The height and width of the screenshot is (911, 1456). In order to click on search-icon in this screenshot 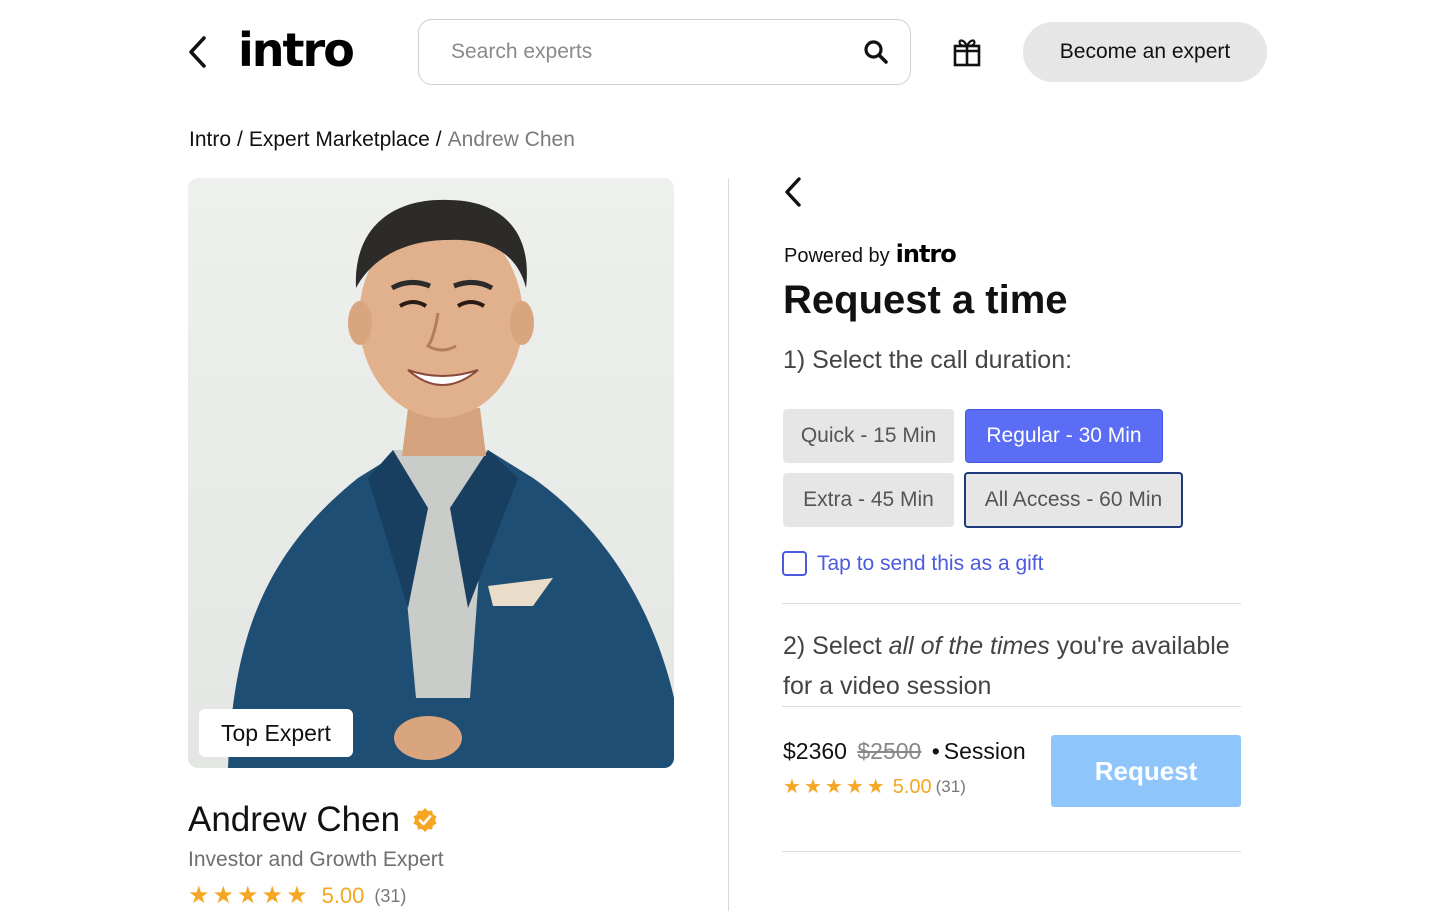, I will do `click(876, 52)`.